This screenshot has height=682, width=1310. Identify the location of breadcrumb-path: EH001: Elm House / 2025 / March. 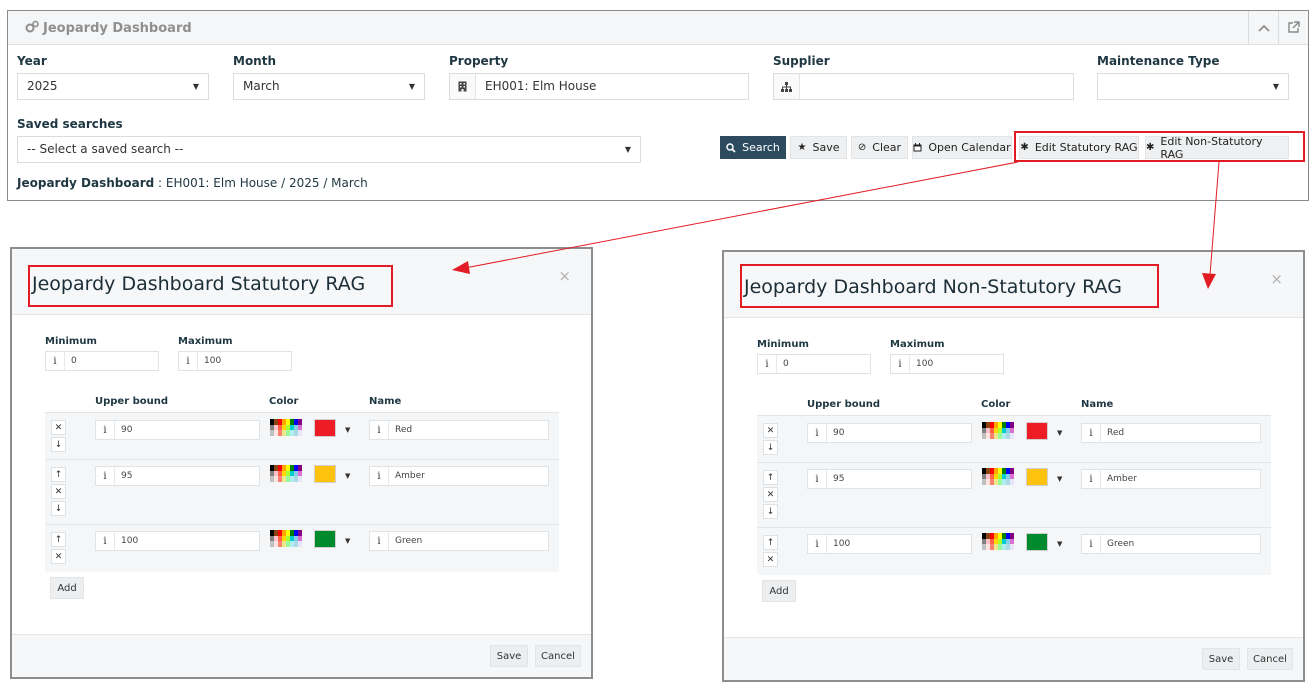
(266, 183).